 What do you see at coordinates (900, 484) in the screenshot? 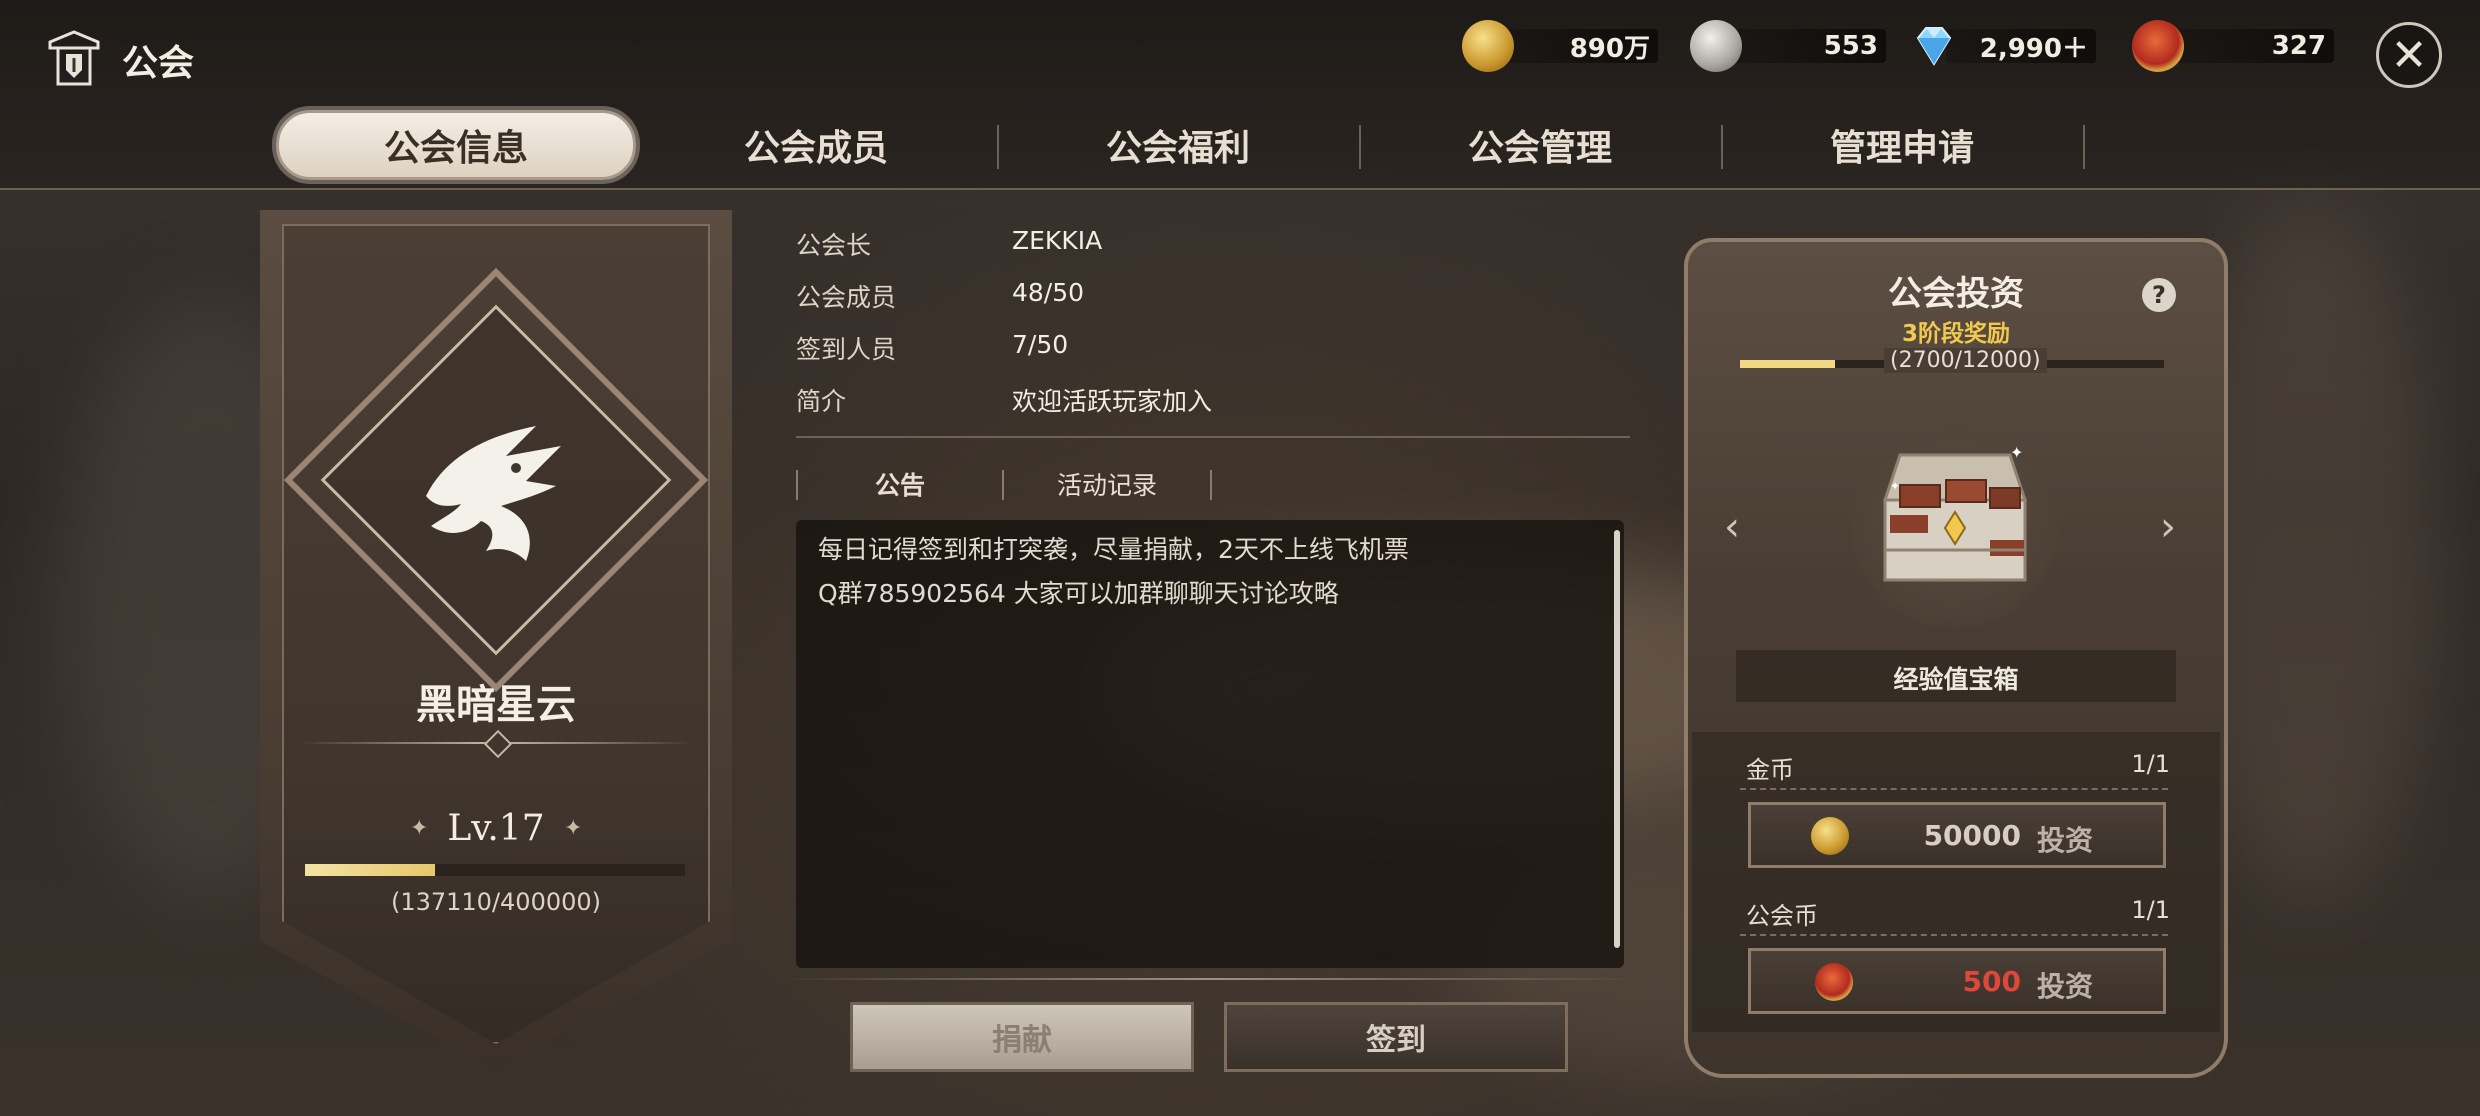
I see `subtab-notice: 公告` at bounding box center [900, 484].